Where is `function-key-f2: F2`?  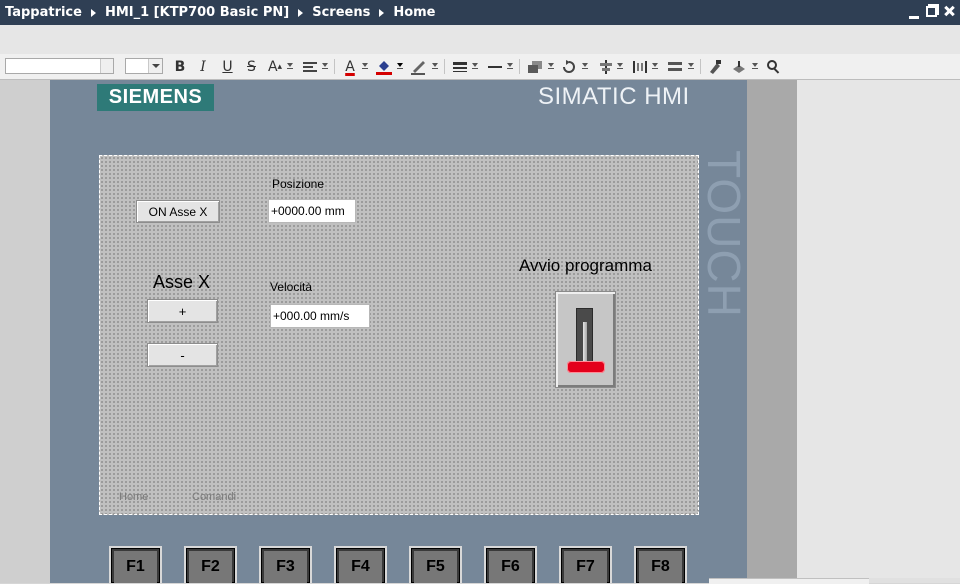 function-key-f2: F2 is located at coordinates (210, 564).